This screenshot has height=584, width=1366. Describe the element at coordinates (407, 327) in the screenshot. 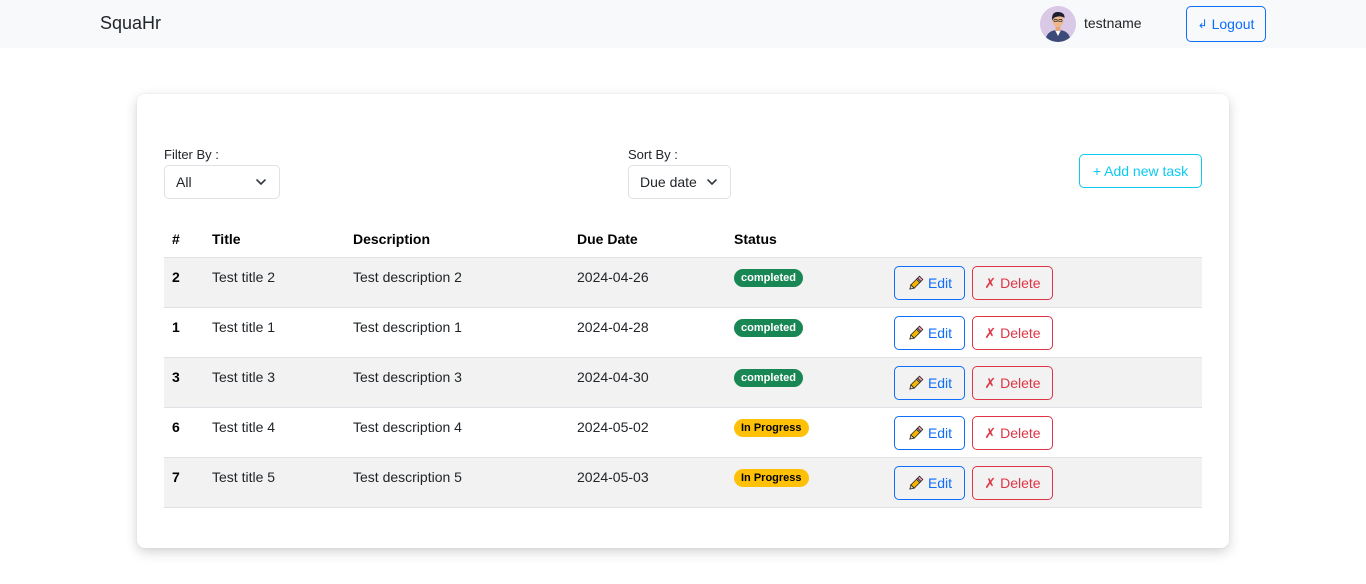

I see `row-description: Test description 1` at that location.